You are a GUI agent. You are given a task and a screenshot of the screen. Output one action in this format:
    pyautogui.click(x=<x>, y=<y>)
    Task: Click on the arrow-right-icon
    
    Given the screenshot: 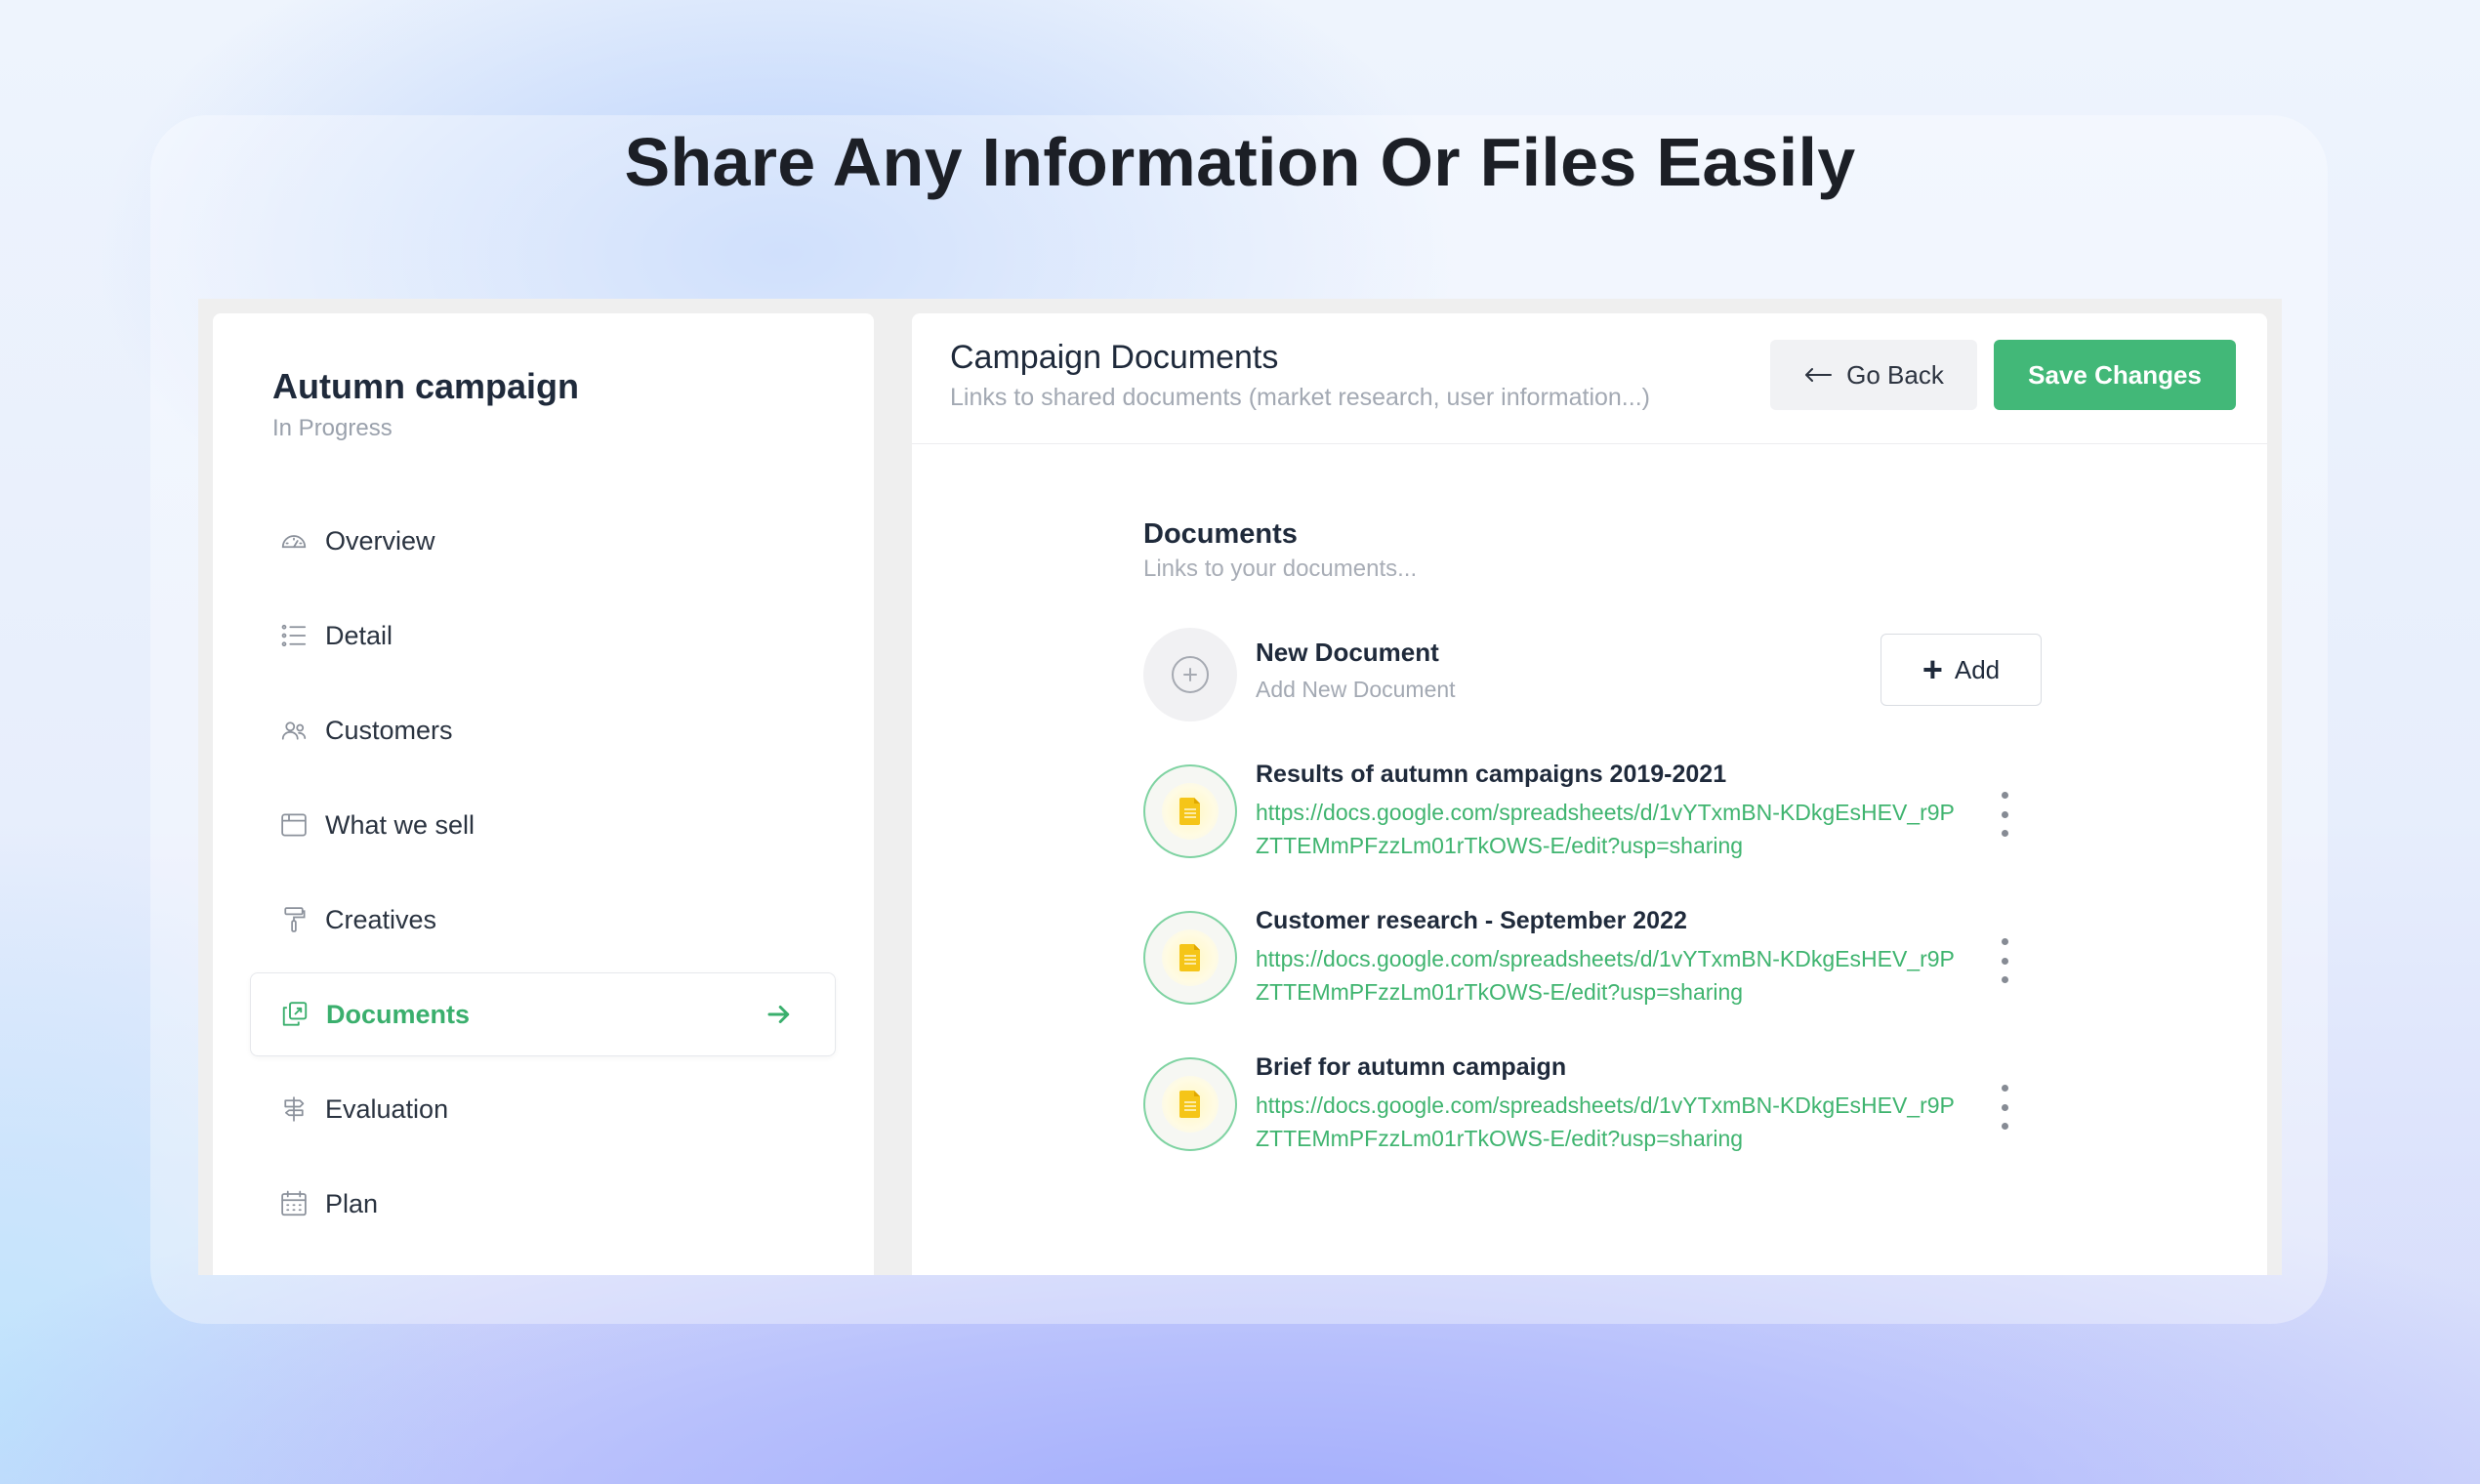 What is the action you would take?
    pyautogui.click(x=779, y=1017)
    